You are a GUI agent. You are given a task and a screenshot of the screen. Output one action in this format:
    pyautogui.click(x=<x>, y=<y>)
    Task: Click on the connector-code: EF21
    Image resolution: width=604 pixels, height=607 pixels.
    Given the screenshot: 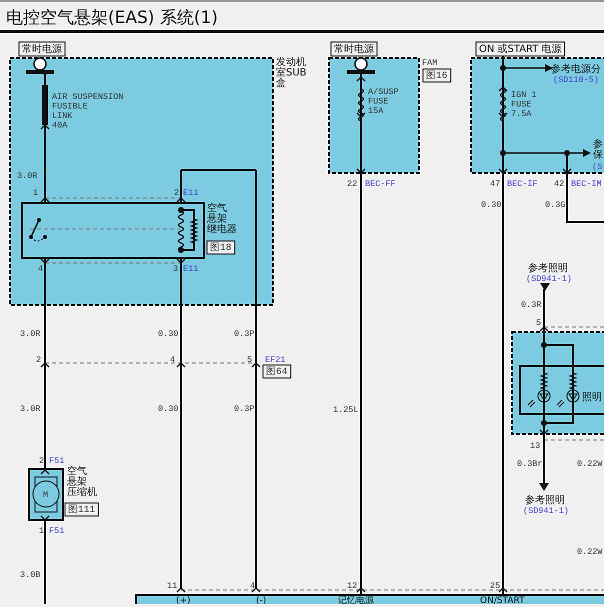 What is the action you would take?
    pyautogui.click(x=275, y=360)
    